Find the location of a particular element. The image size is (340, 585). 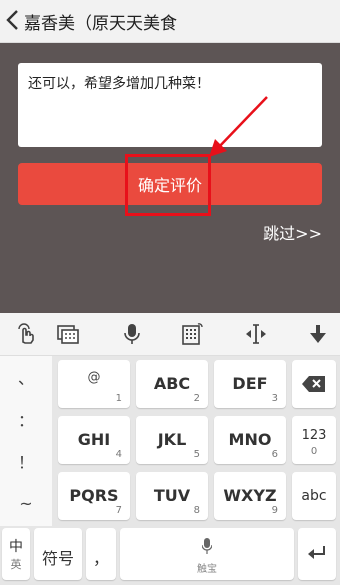

key-label: WXYZ is located at coordinates (250, 495).